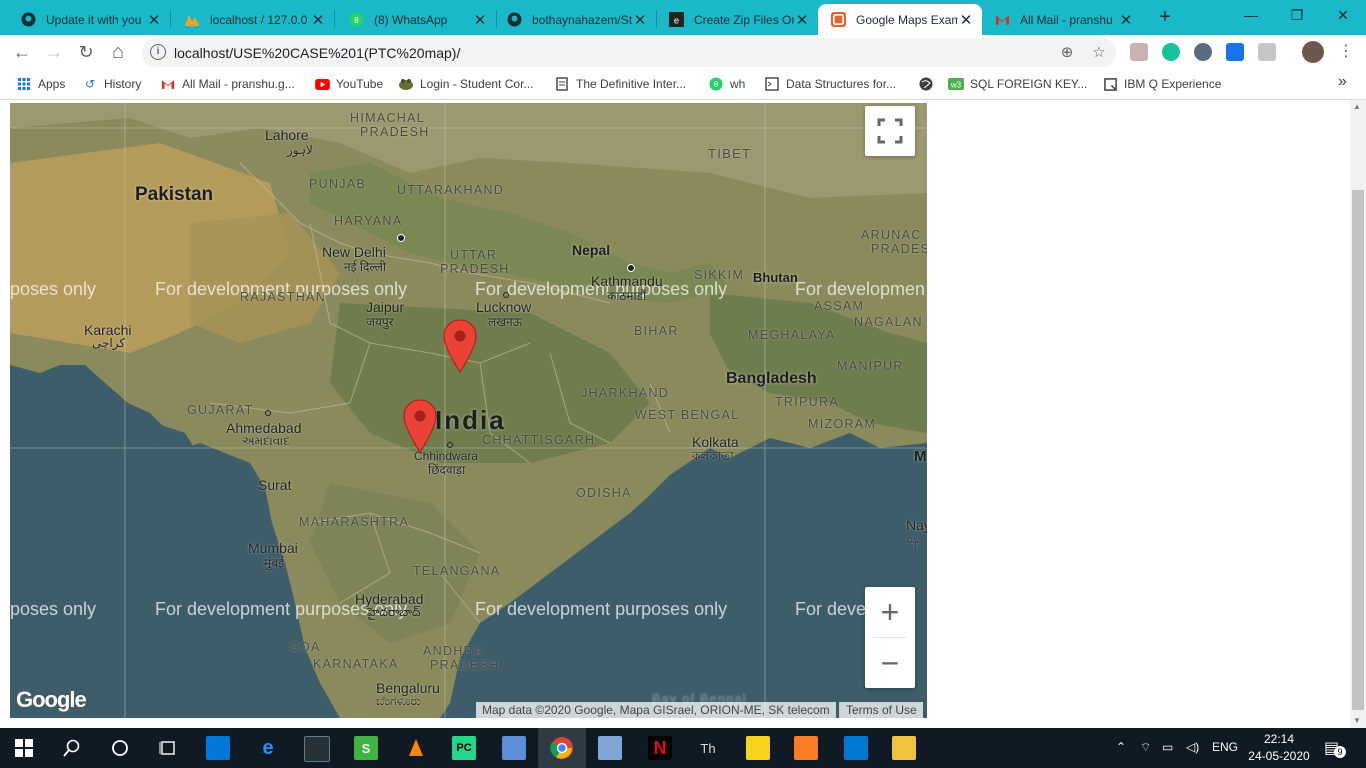 Image resolution: width=1366 pixels, height=768 pixels. What do you see at coordinates (856, 748) in the screenshot?
I see `vscode-icon` at bounding box center [856, 748].